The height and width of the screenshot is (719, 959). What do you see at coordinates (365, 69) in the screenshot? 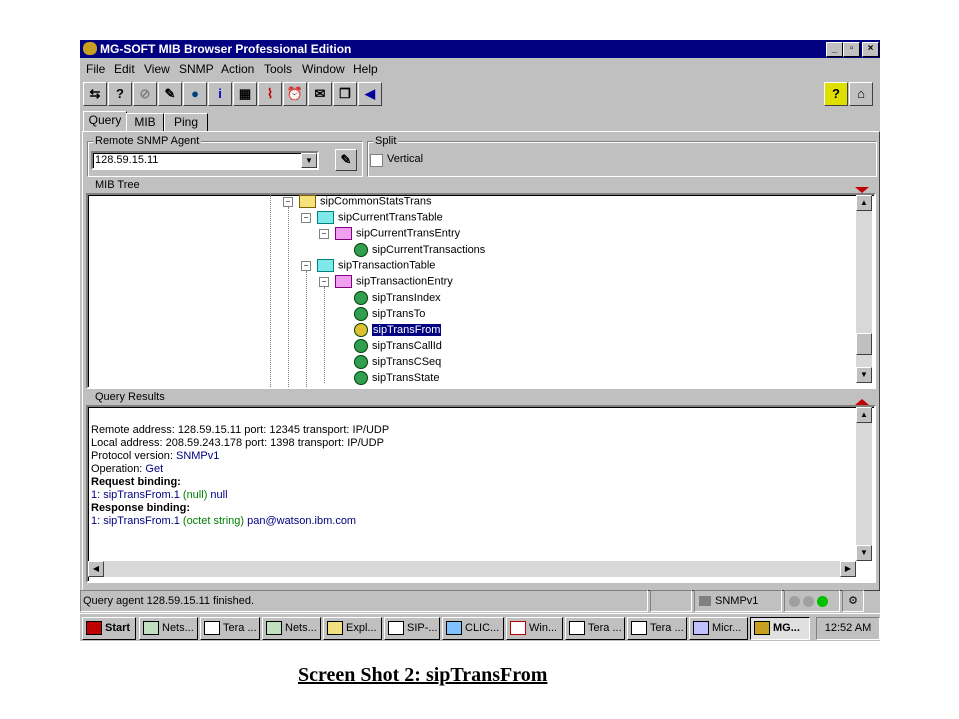
I see `menu-help: Help` at bounding box center [365, 69].